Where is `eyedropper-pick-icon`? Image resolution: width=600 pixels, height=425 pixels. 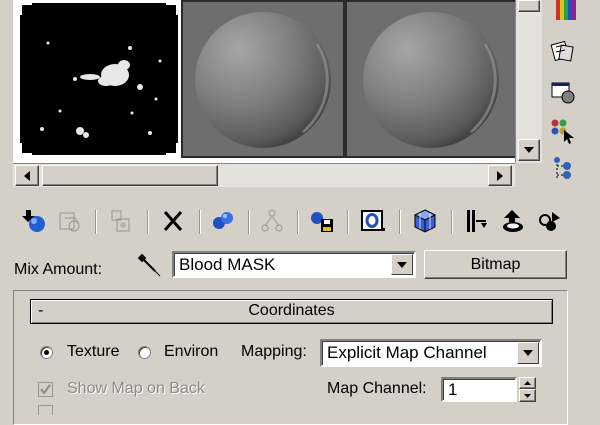 eyedropper-pick-icon is located at coordinates (150, 266).